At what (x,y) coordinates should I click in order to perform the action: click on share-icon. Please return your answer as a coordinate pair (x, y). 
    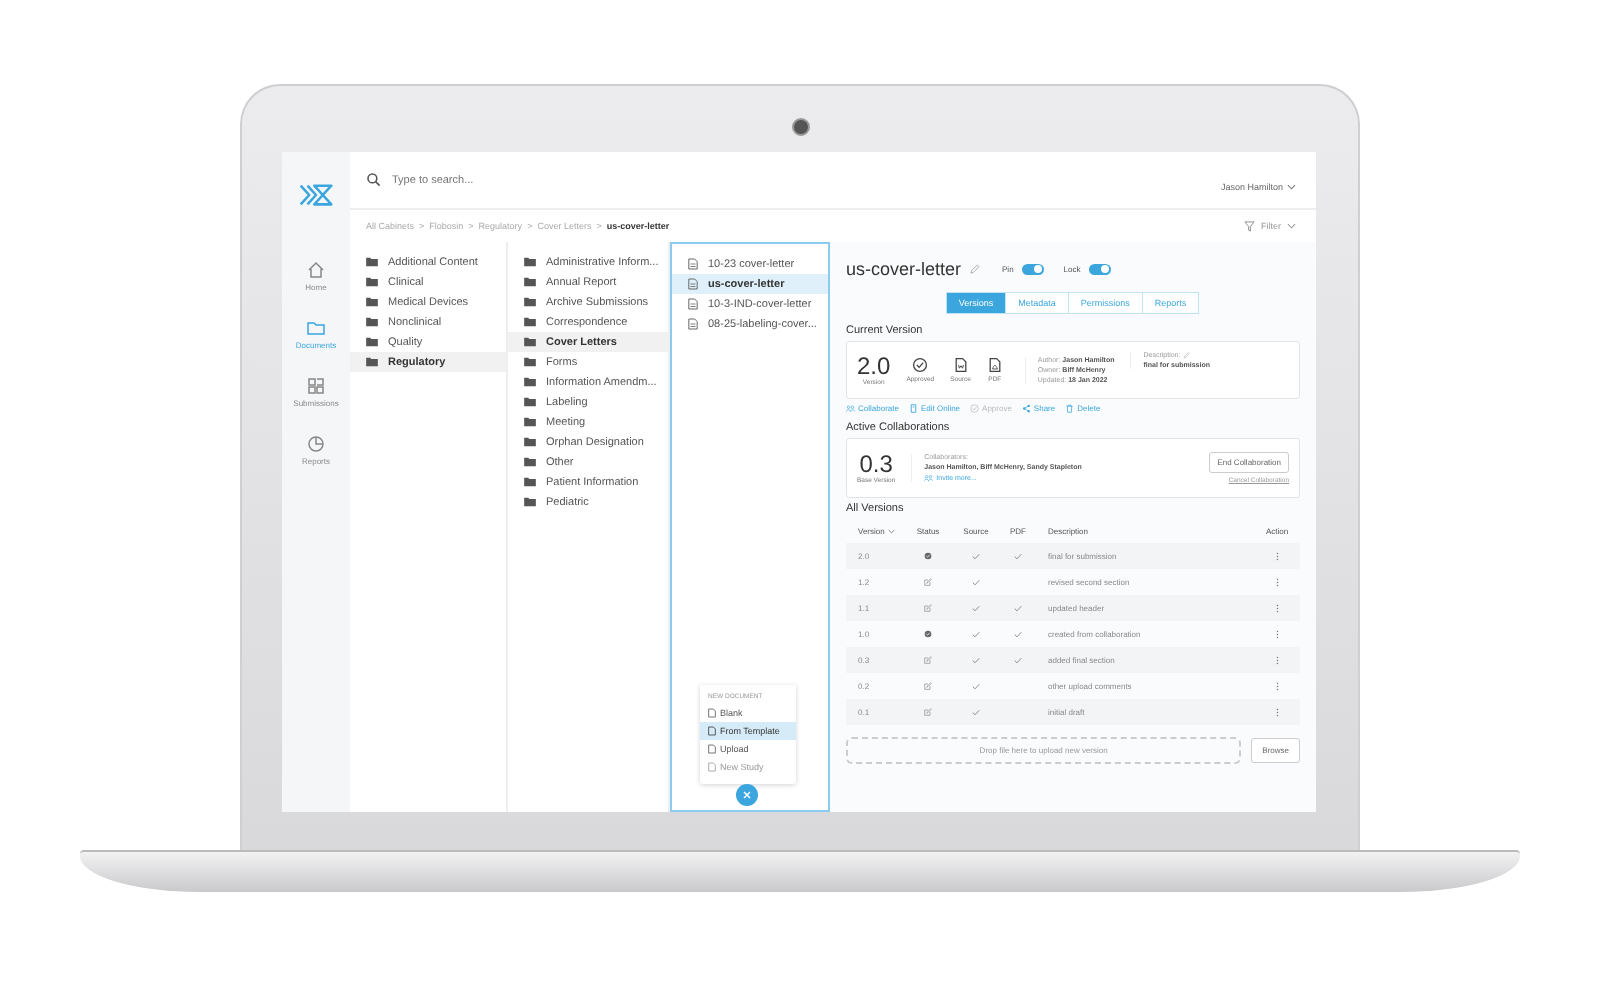
    Looking at the image, I should click on (1026, 408).